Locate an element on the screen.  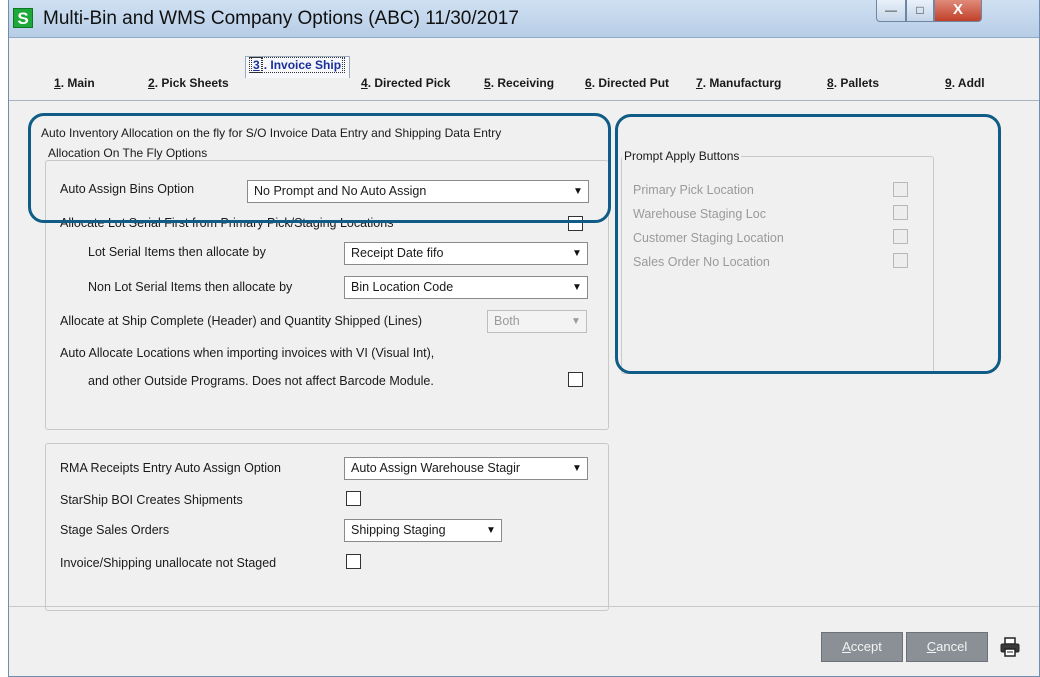
lot-serial-label: Lot Serial Items then allocate by is located at coordinates (177, 252).